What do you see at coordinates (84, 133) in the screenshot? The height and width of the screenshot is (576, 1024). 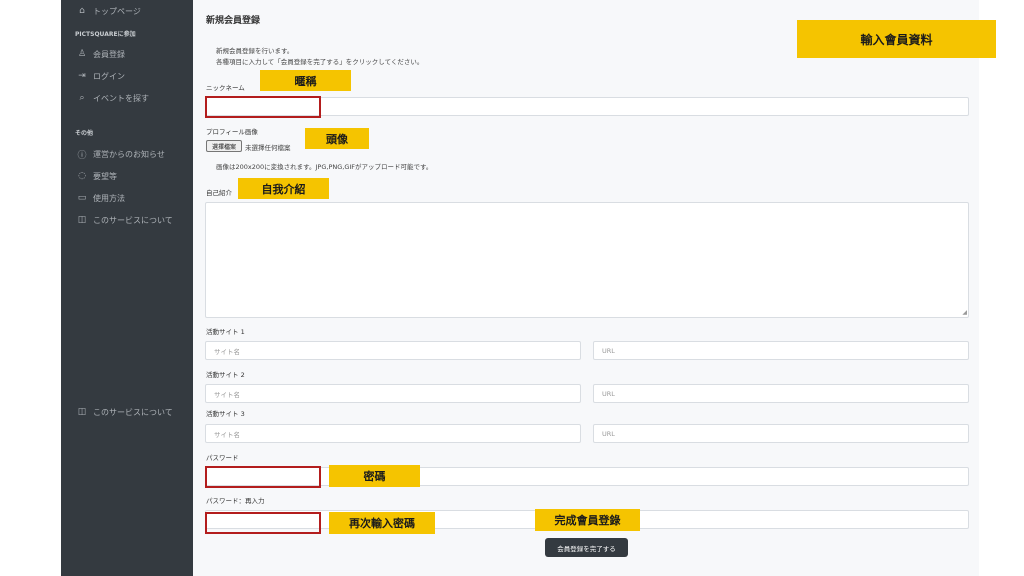 I see `sidebar-section-other: その他` at bounding box center [84, 133].